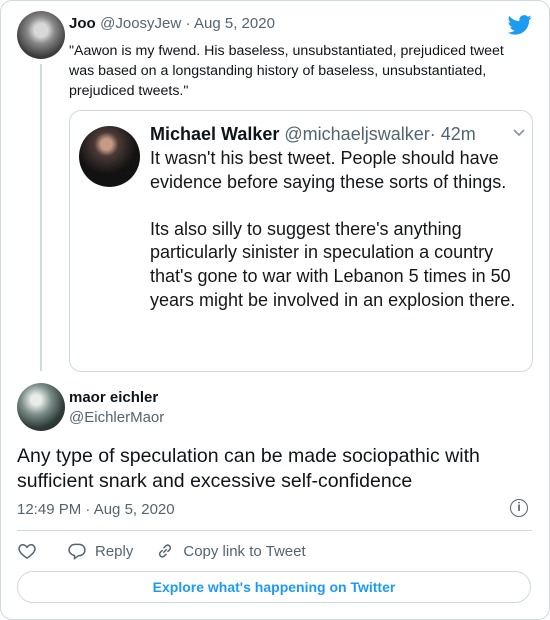 Image resolution: width=550 pixels, height=620 pixels. What do you see at coordinates (109, 156) in the screenshot?
I see `avatar-michael-walker` at bounding box center [109, 156].